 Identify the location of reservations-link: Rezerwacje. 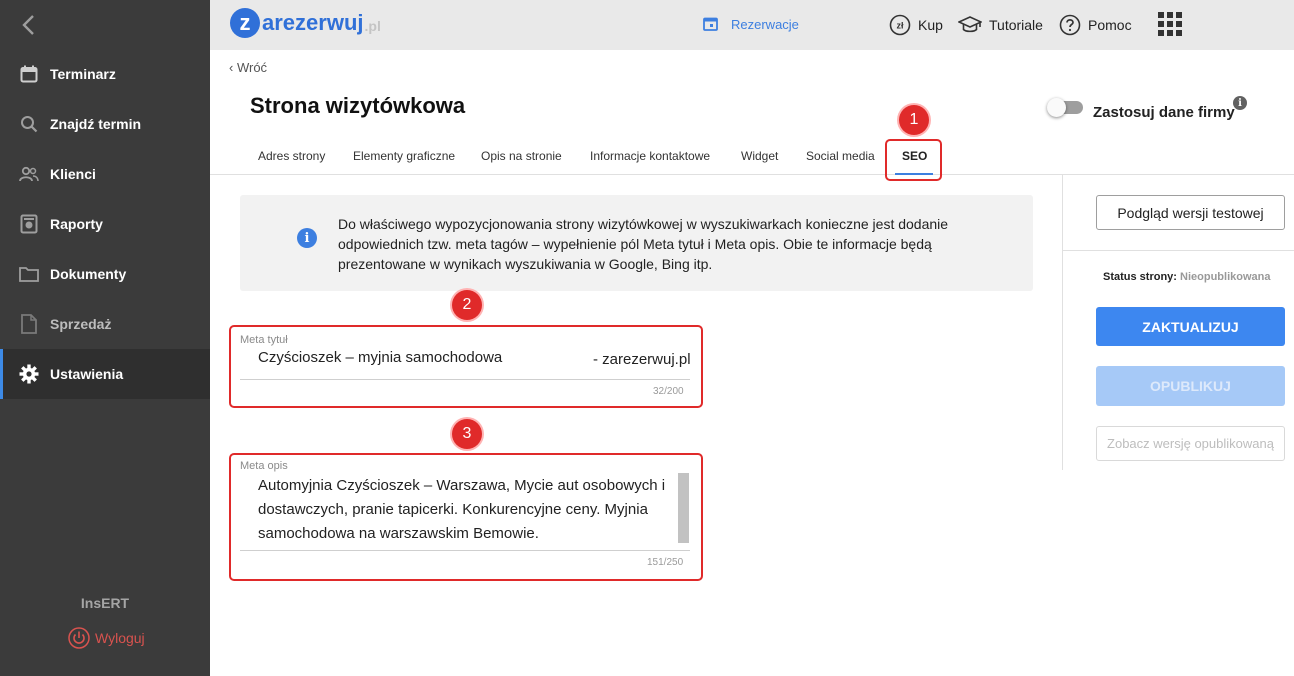
(751, 24).